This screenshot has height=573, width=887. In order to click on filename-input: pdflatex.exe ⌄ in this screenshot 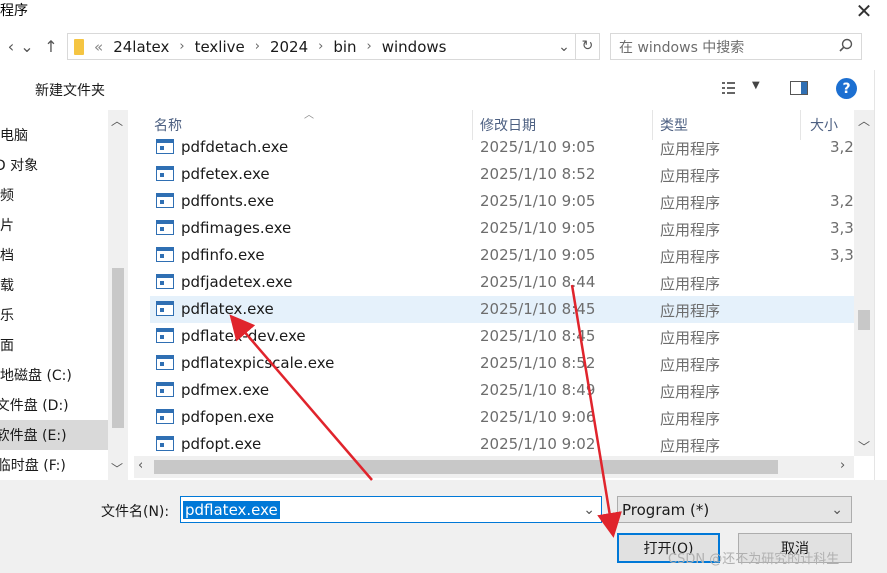, I will do `click(391, 509)`.